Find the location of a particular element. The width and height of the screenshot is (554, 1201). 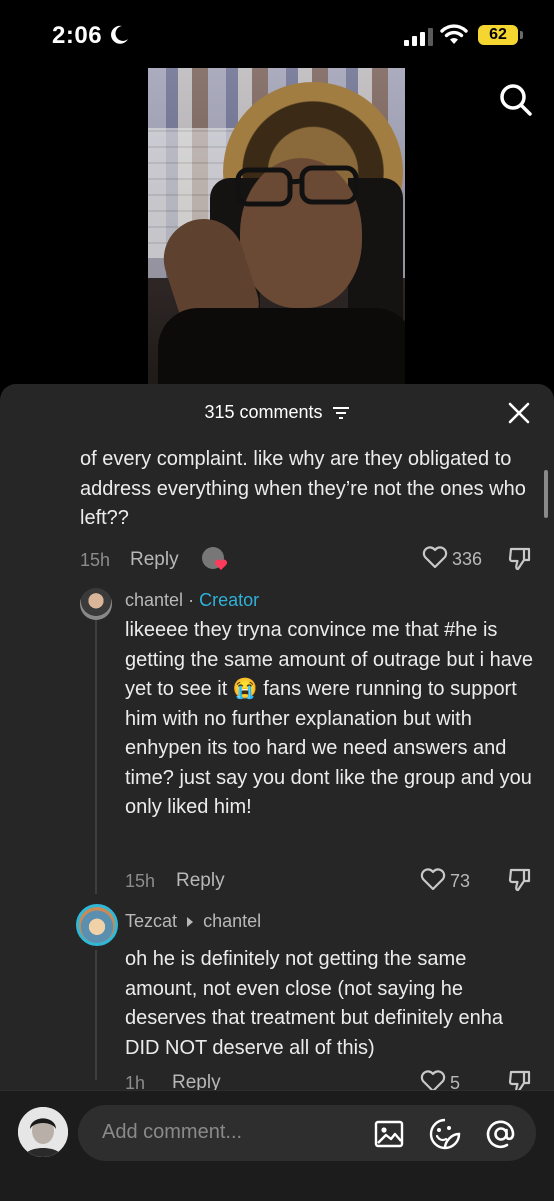

comments-count: 315 comments is located at coordinates (263, 412).